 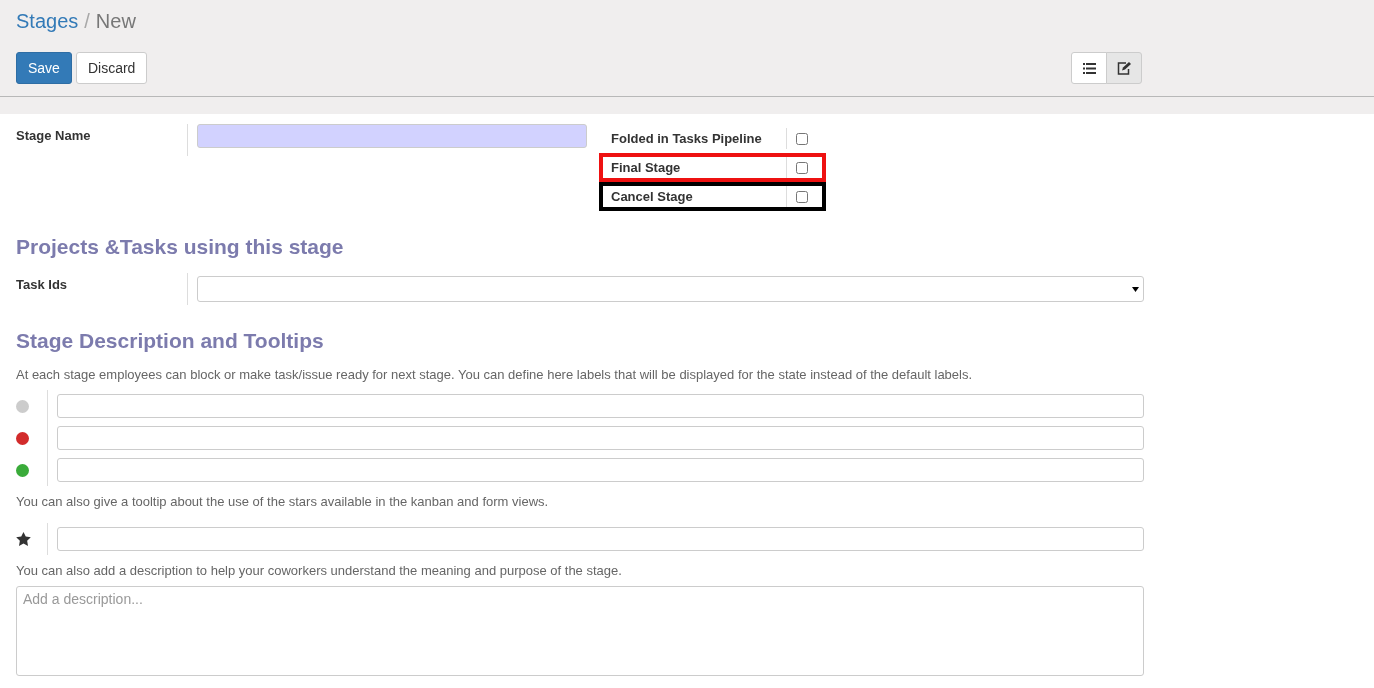 What do you see at coordinates (1135, 289) in the screenshot?
I see `caret-icon` at bounding box center [1135, 289].